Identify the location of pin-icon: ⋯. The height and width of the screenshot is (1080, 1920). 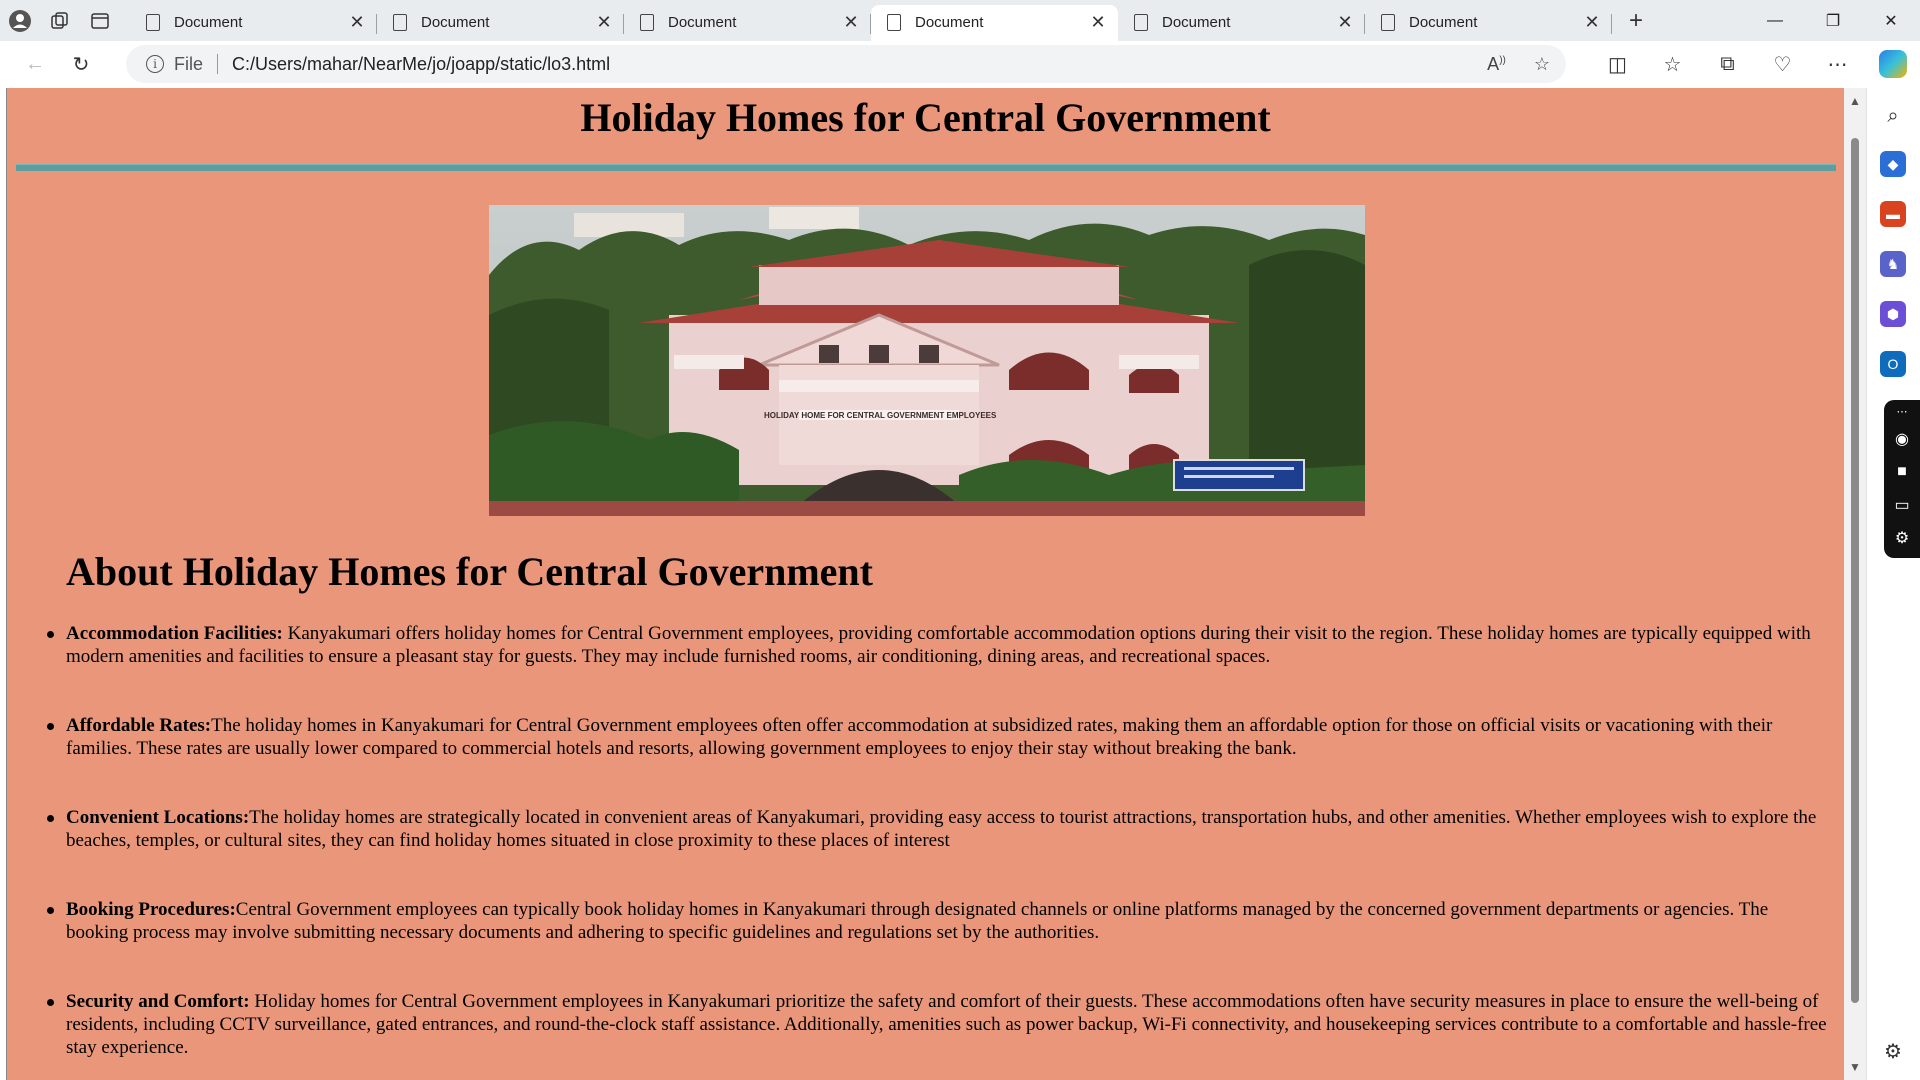
(1902, 411).